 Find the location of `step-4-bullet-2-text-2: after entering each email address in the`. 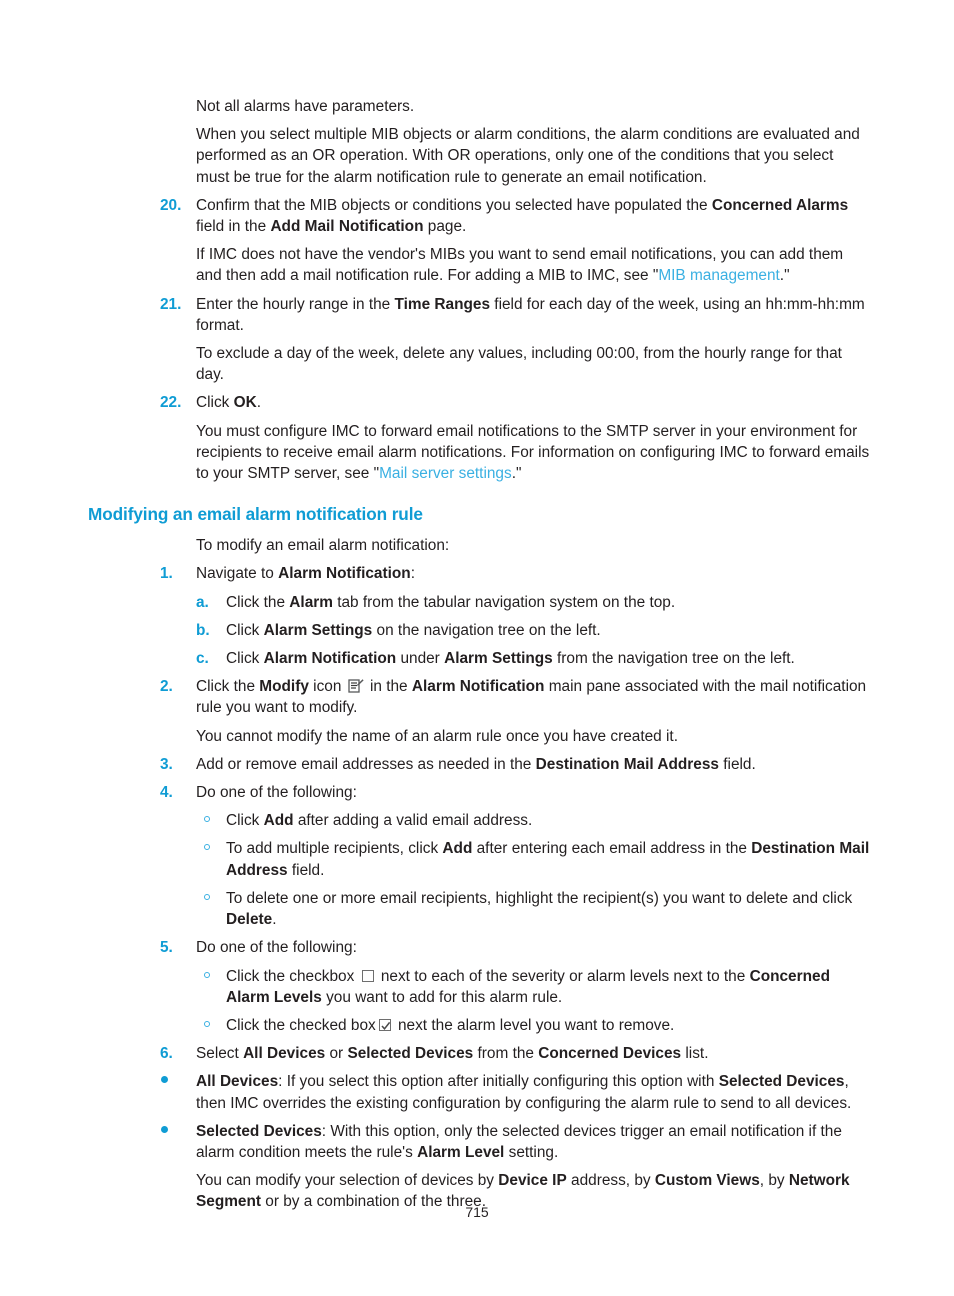

step-4-bullet-2-text-2: after entering each email address in the is located at coordinates (612, 849).